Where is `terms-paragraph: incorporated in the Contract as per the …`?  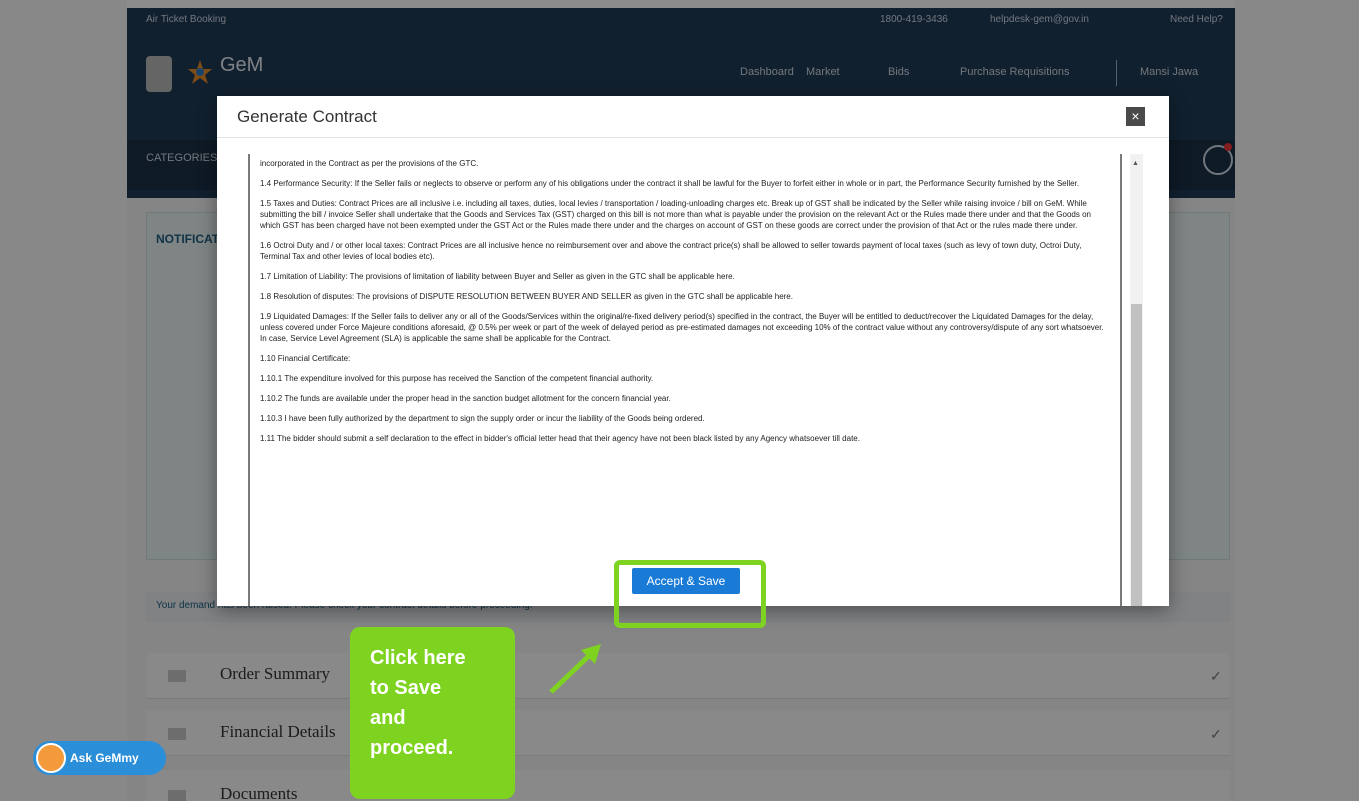 terms-paragraph: incorporated in the Contract as per the … is located at coordinates (369, 163).